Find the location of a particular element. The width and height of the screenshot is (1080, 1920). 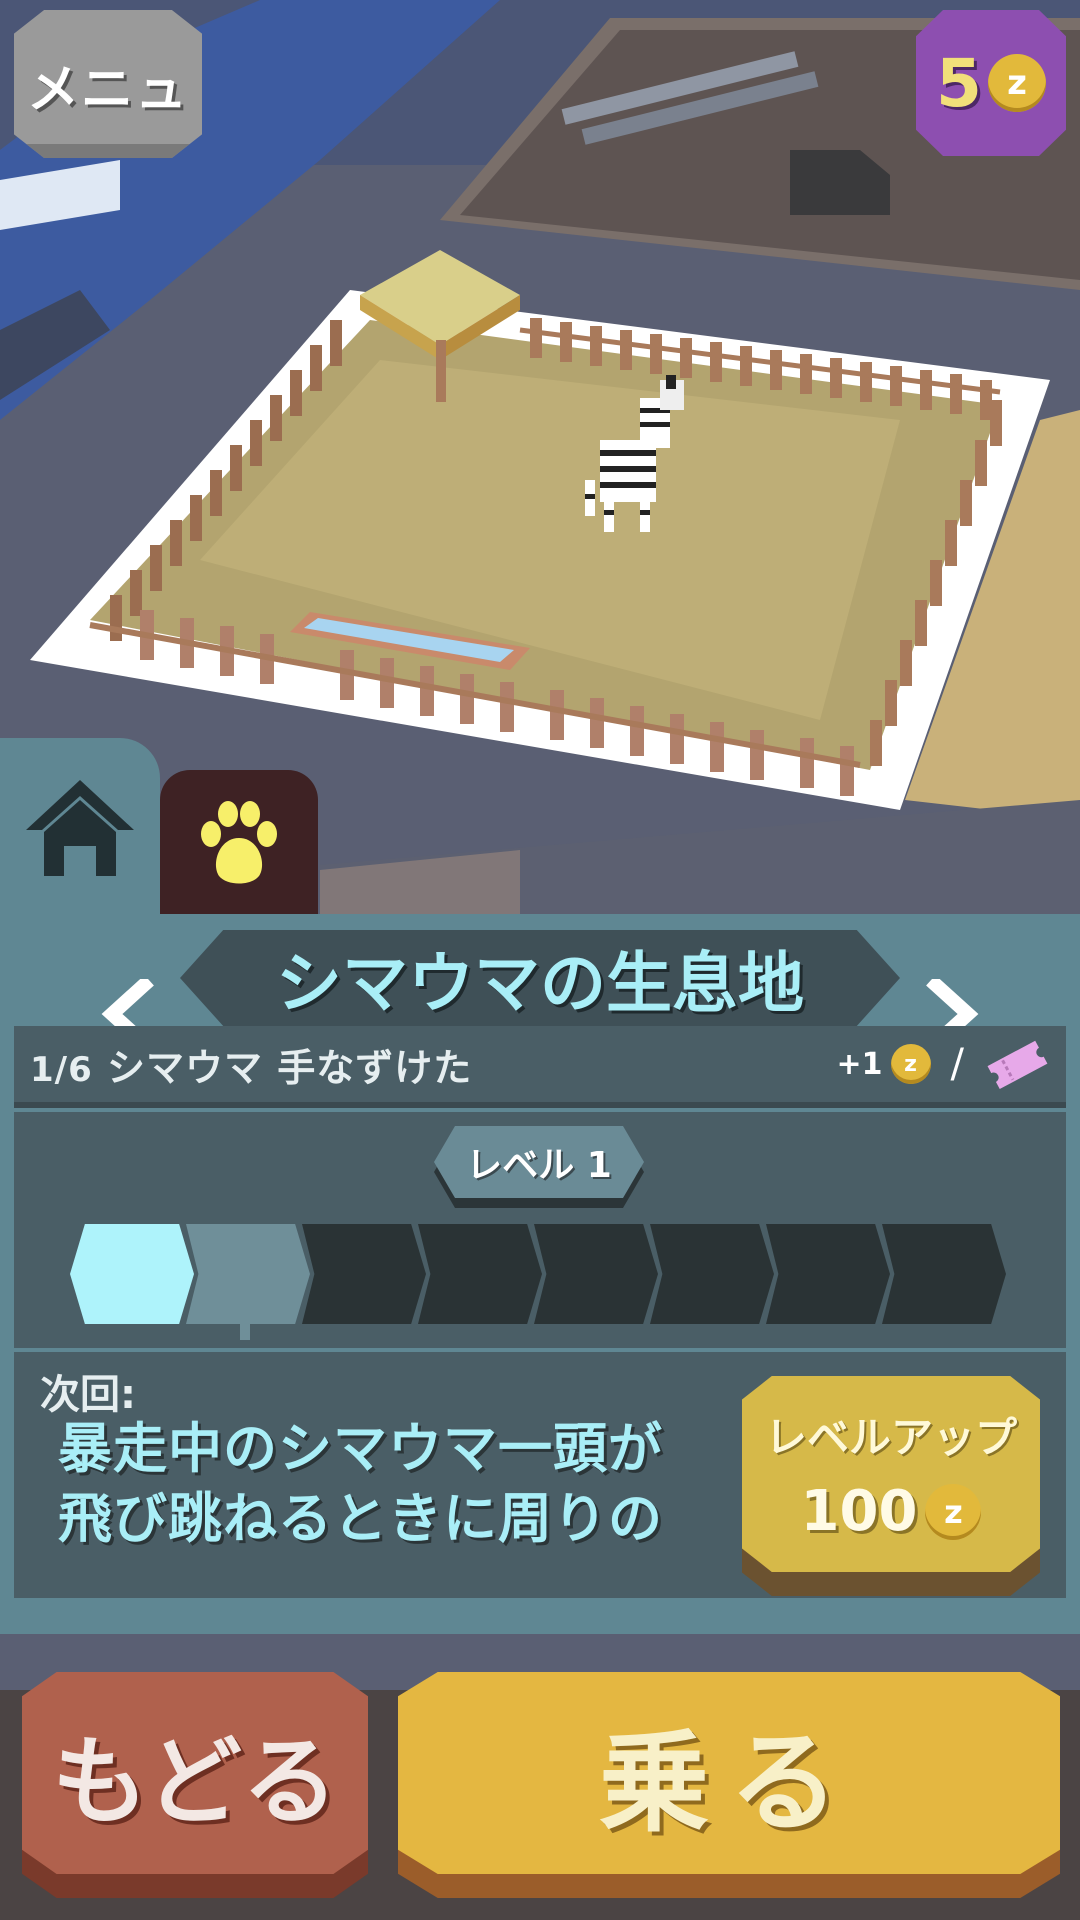

coin-count: 5 is located at coordinates (959, 83).